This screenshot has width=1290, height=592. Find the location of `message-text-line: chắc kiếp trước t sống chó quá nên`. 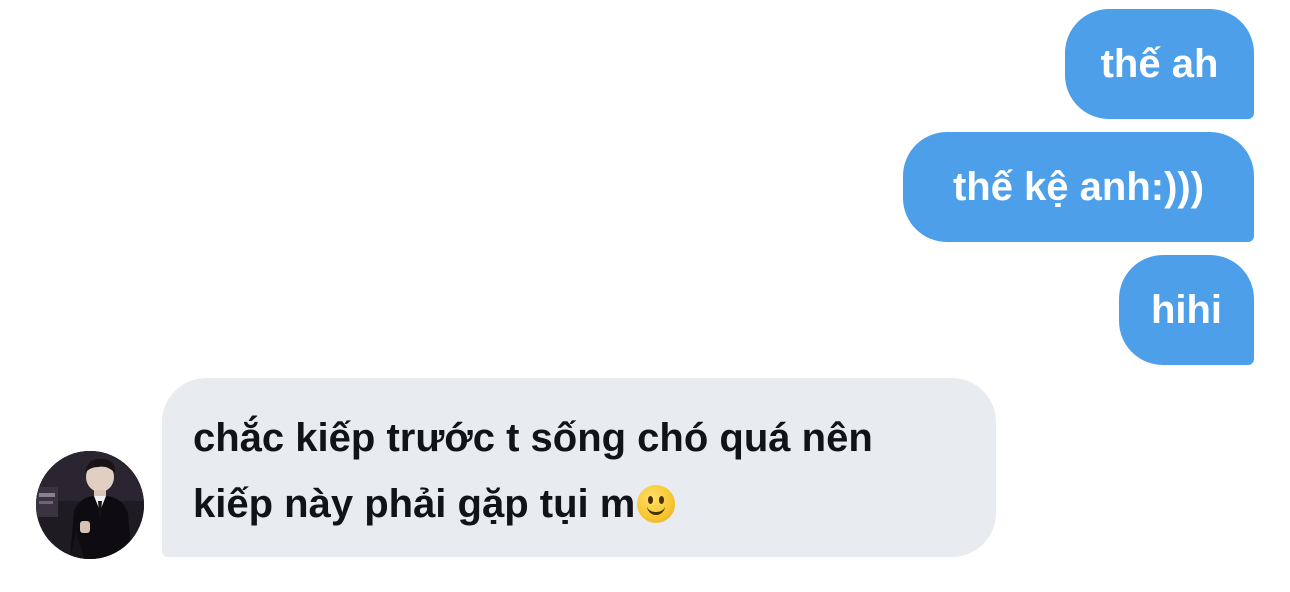

message-text-line: chắc kiếp trước t sống chó quá nên is located at coordinates (533, 438).